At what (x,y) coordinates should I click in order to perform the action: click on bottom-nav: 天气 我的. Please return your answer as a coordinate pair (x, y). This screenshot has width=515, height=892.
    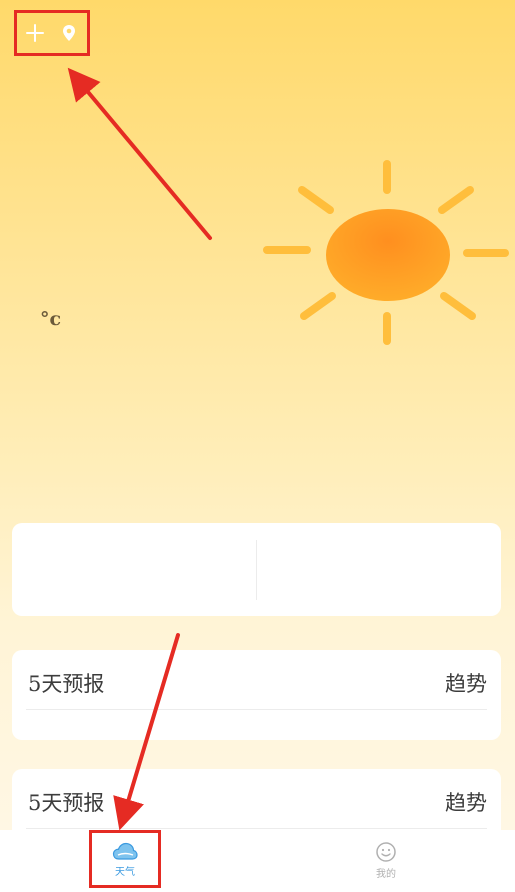
    Looking at the image, I should click on (257, 861).